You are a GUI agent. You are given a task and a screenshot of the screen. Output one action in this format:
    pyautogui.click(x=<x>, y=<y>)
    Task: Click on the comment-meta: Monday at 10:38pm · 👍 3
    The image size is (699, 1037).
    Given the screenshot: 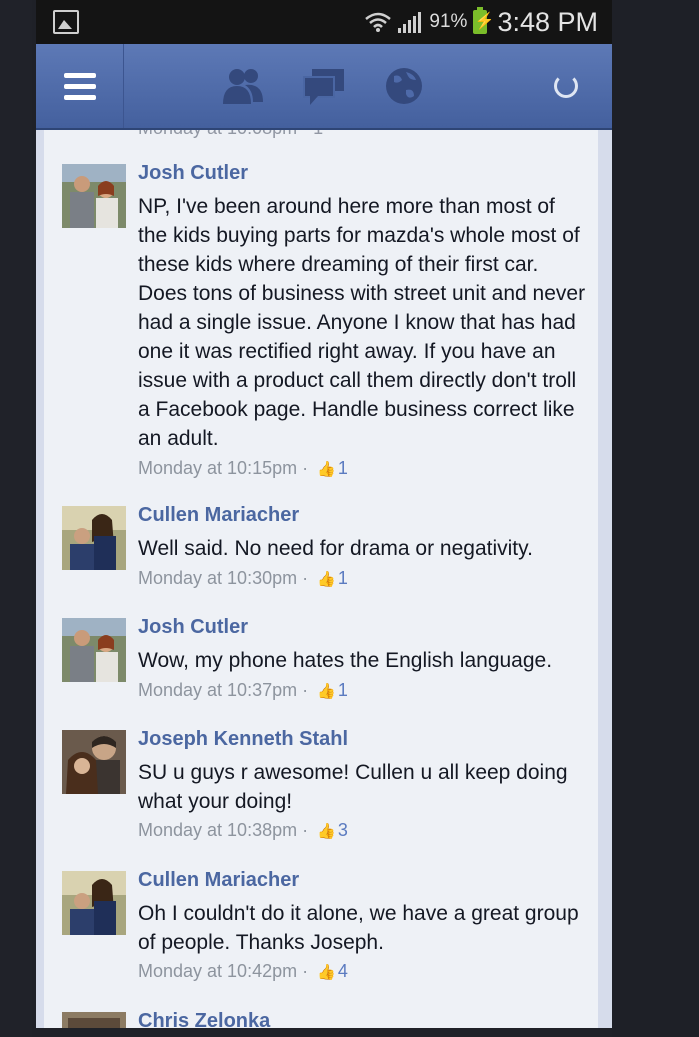 What is the action you would take?
    pyautogui.click(x=243, y=830)
    